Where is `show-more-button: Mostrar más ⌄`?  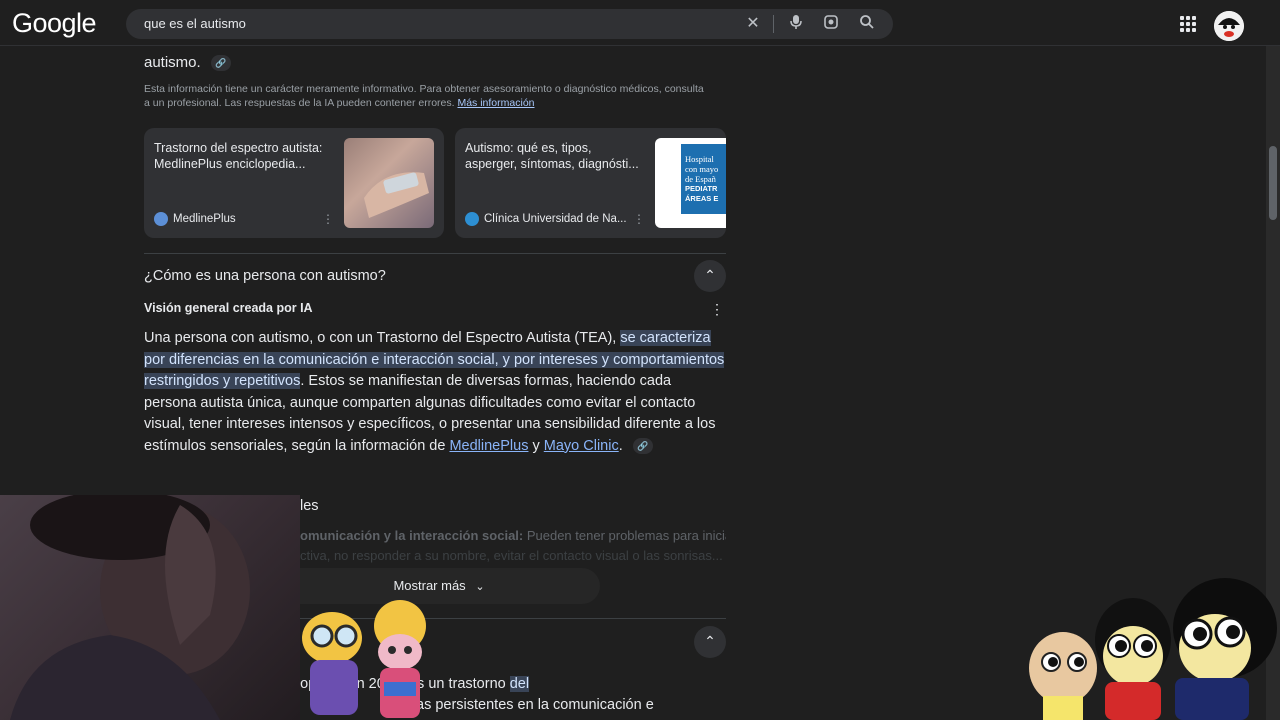 show-more-button: Mostrar más ⌄ is located at coordinates (439, 586).